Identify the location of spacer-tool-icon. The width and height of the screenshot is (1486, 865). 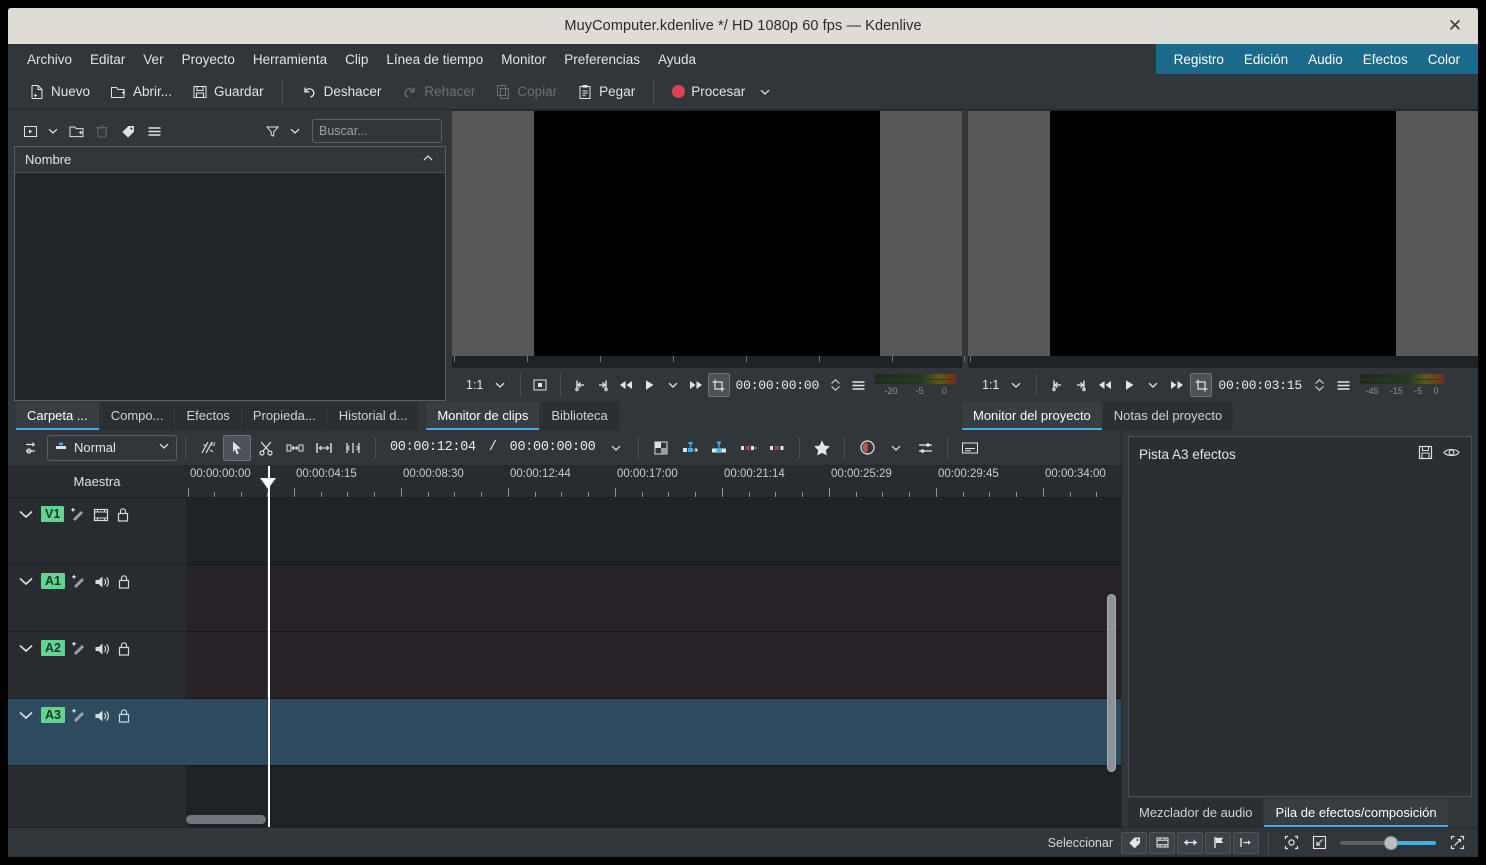
(295, 448).